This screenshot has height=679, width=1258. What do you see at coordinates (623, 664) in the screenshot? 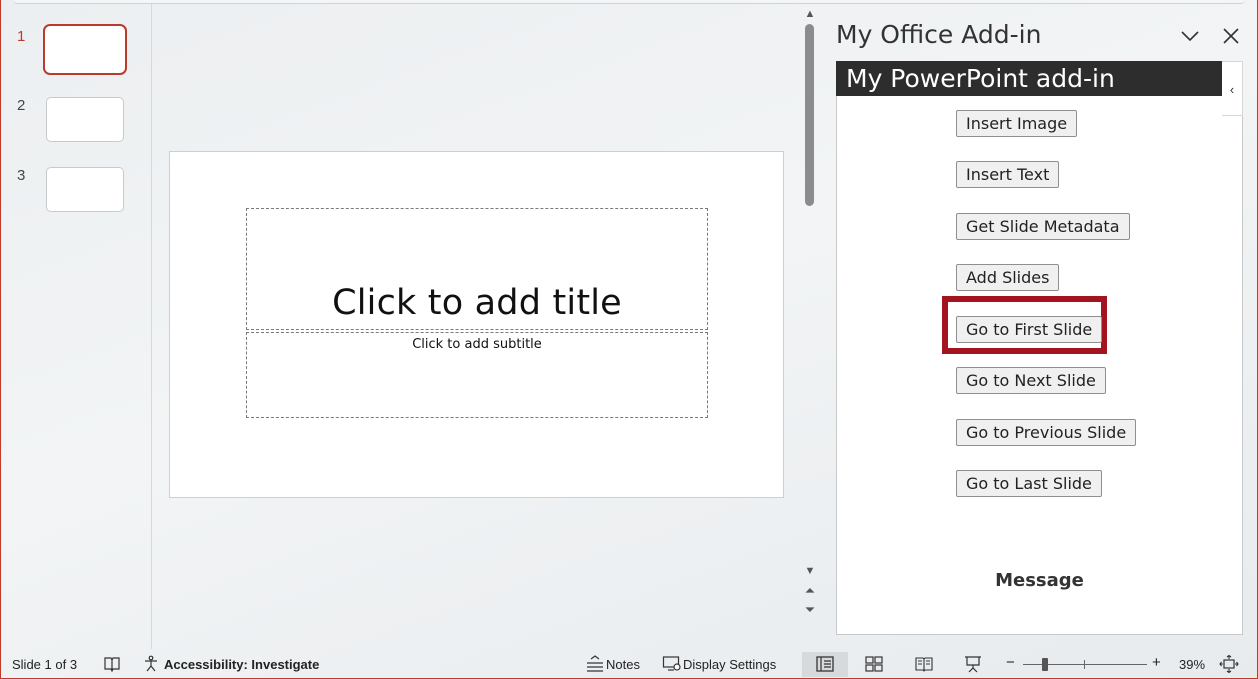
I see `notes-button: Notes` at bounding box center [623, 664].